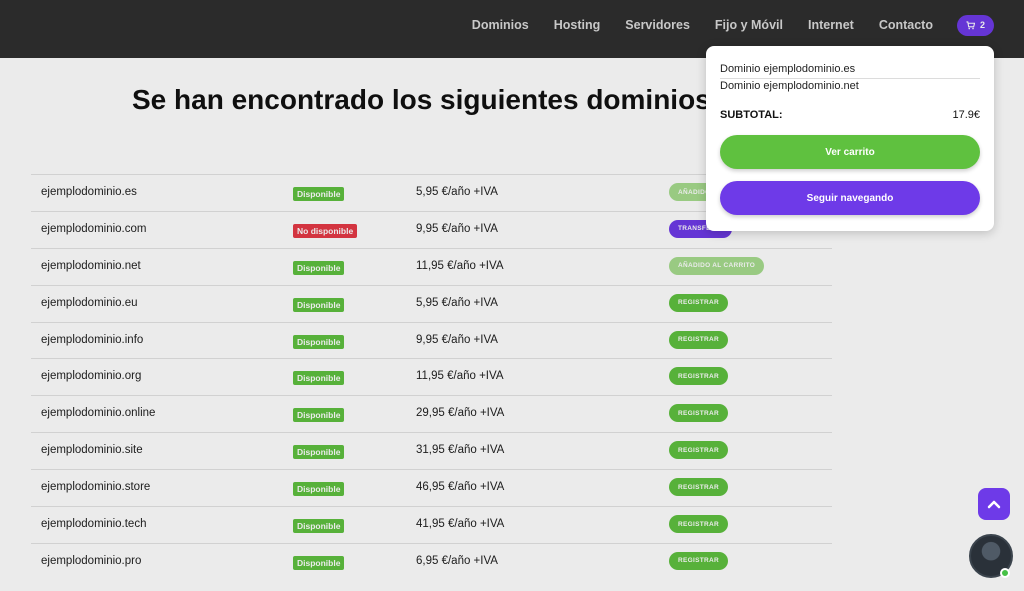  Describe the element at coordinates (850, 71) in the screenshot. I see `cart-item: Dominio ejemplodominio.es` at that location.